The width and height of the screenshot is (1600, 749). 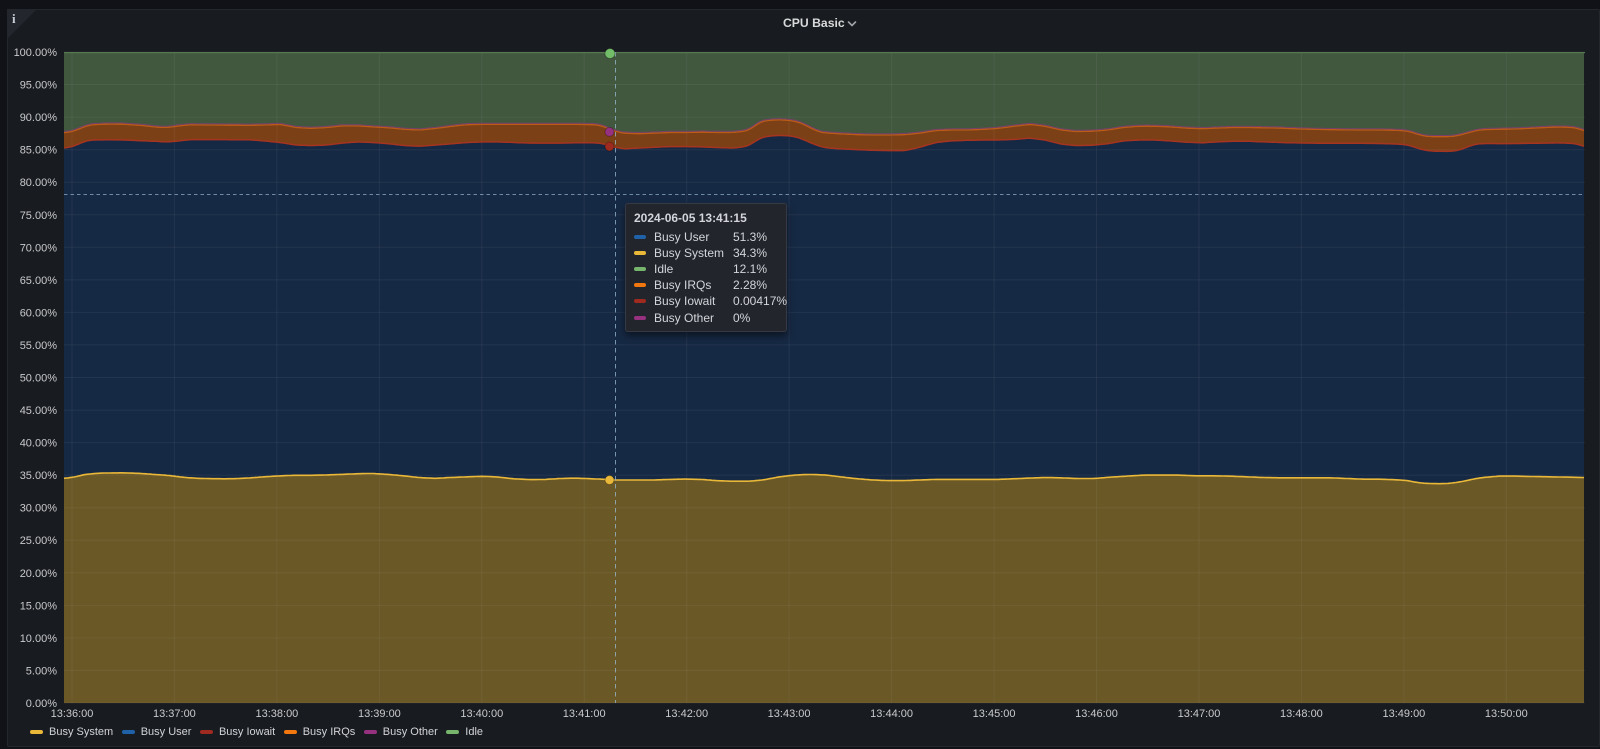 I want to click on svg-text: 90.00%, so click(x=39, y=118).